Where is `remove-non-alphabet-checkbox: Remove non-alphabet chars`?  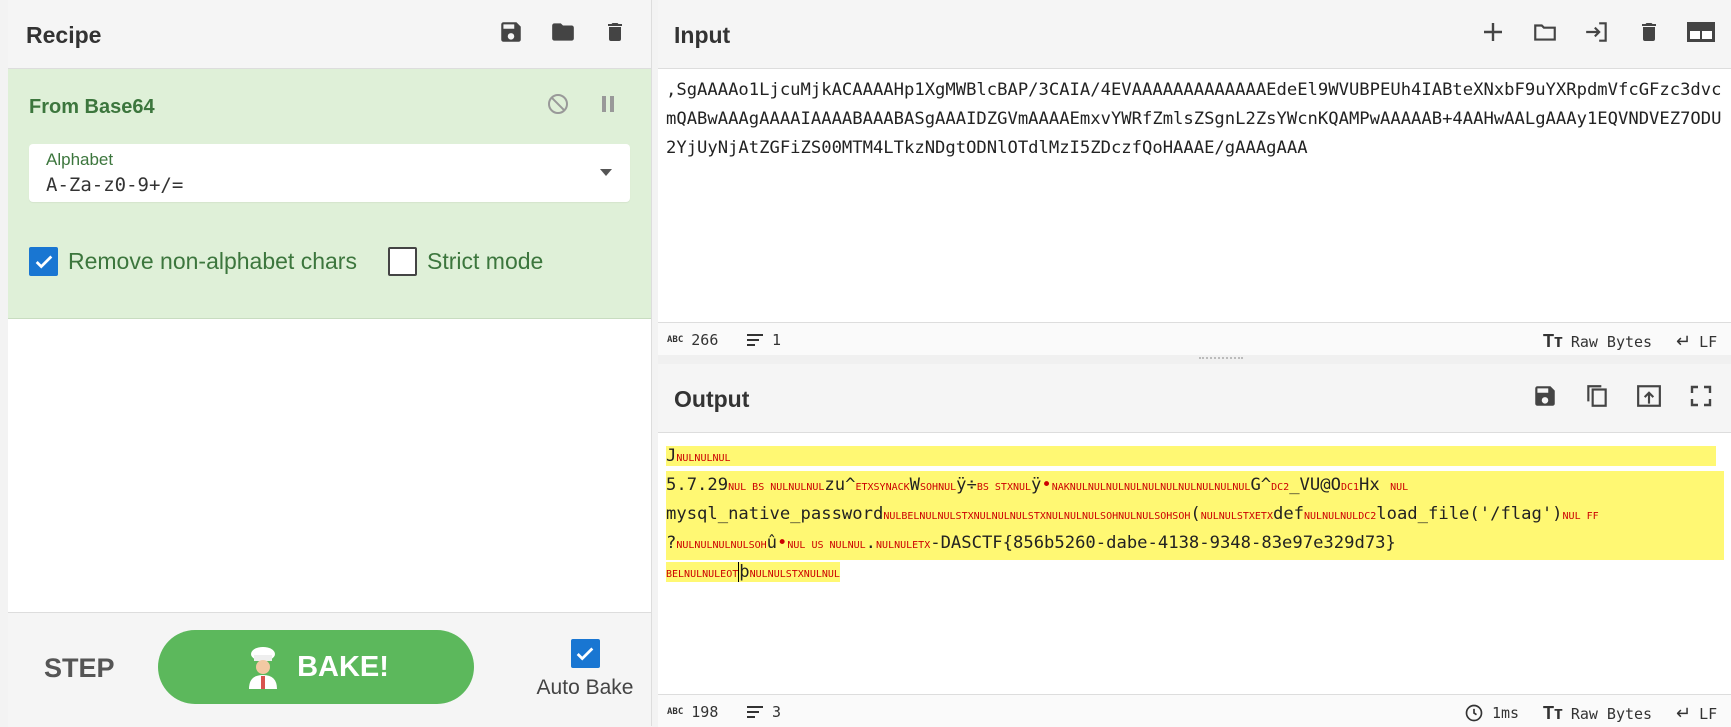
remove-non-alphabet-checkbox: Remove non-alphabet chars is located at coordinates (193, 261).